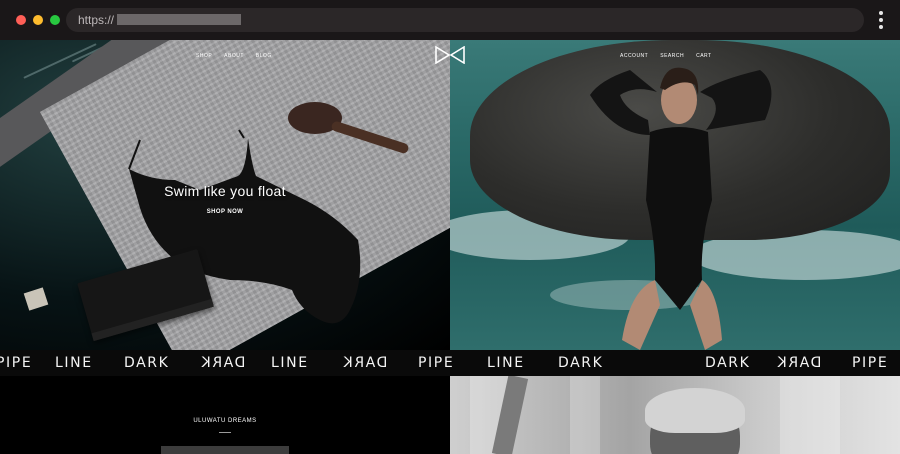  Describe the element at coordinates (225, 421) in the screenshot. I see `section-title: ULUWATU DREAMS` at that location.